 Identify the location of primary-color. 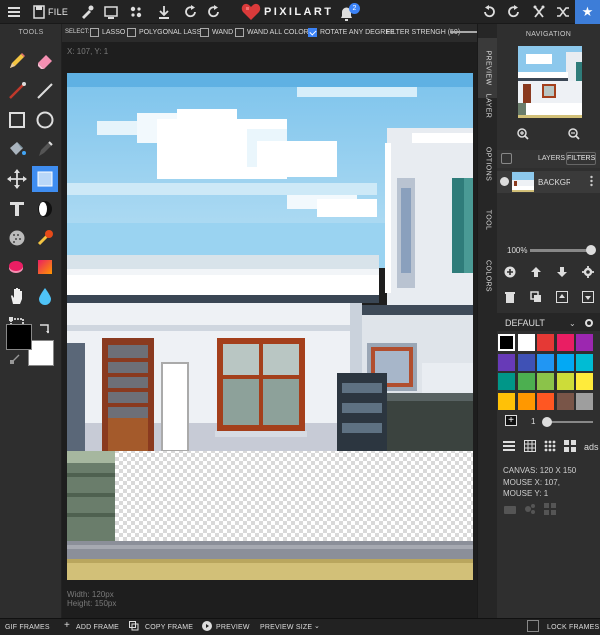
(19, 337).